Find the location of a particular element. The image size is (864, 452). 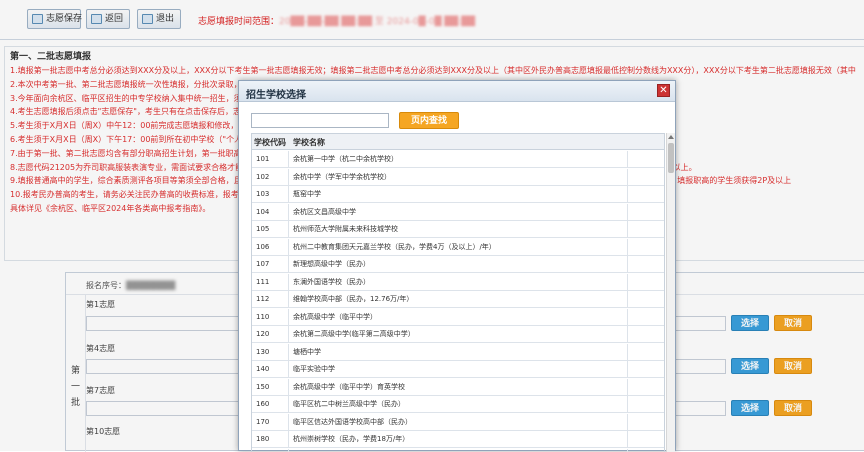

table-row: 150余杭高级中学（临平中学）育英学校 is located at coordinates (458, 387).